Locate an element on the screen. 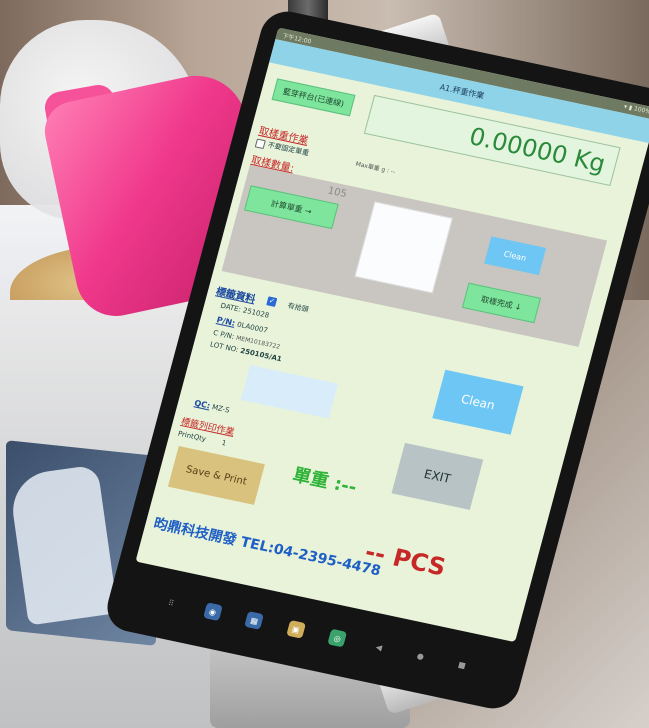 The image size is (649, 728). has-label-text: 有拾頭 is located at coordinates (298, 307).